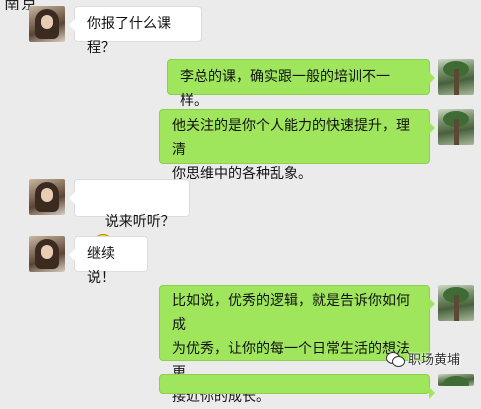  What do you see at coordinates (135, 31) in the screenshot?
I see `message-bubble: 你报了什么课程？` at bounding box center [135, 31].